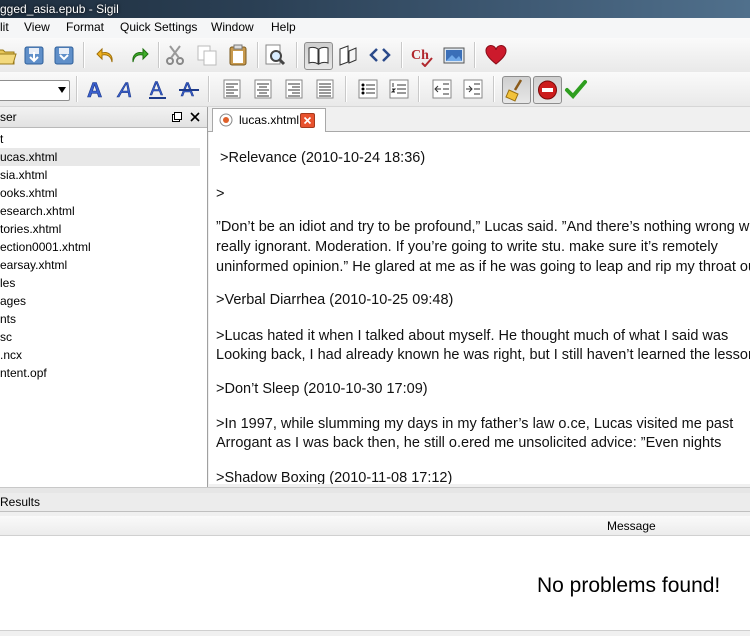 Image resolution: width=750 pixels, height=636 pixels. What do you see at coordinates (442, 89) in the screenshot?
I see `outdent-icon` at bounding box center [442, 89].